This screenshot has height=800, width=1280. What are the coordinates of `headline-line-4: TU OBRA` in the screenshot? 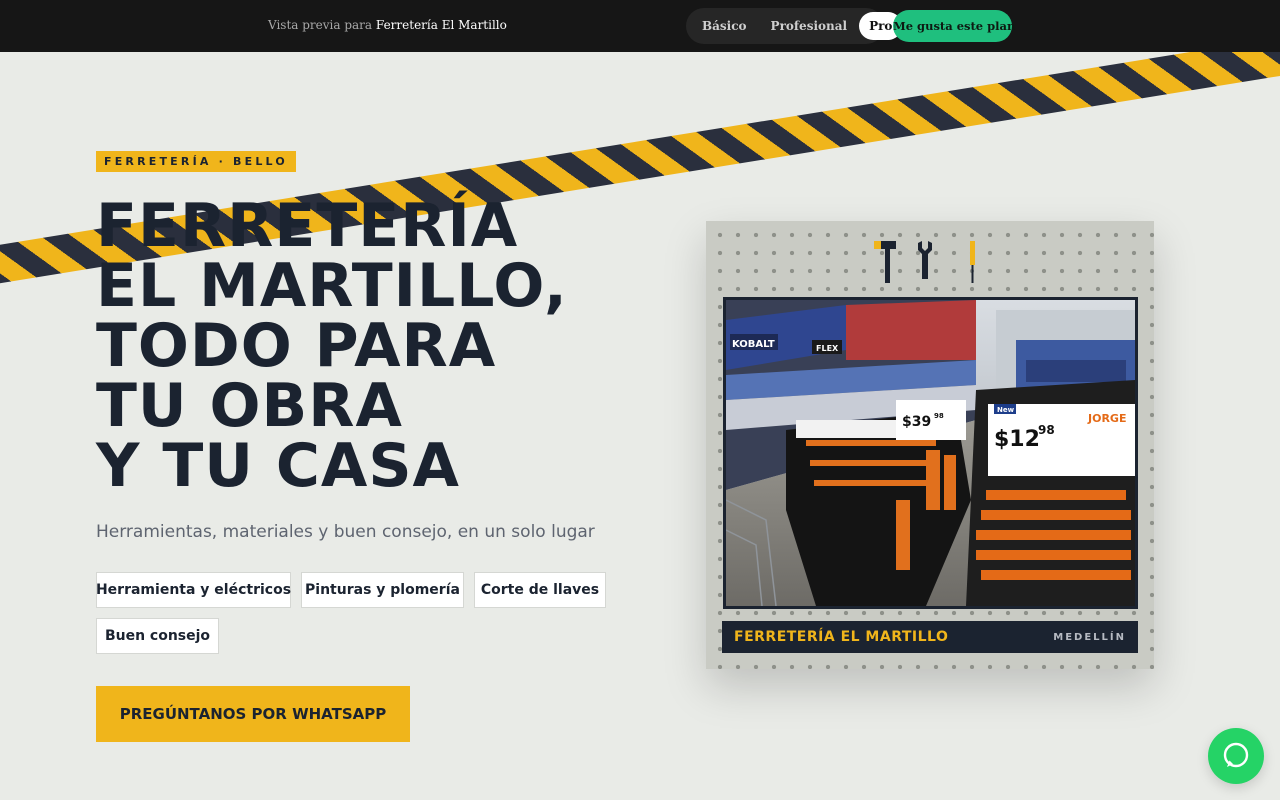 It's located at (249, 406).